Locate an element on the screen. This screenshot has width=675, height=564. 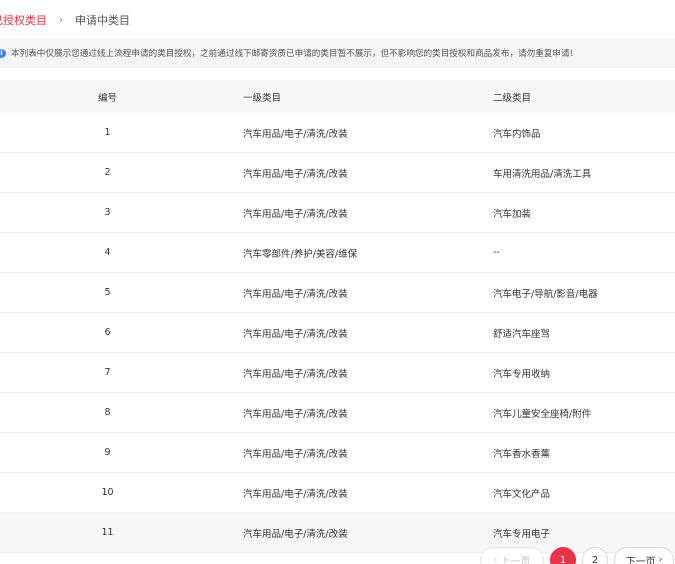
table-row: 9 汽车用品/电子/清洗/改装 汽车香水香薰 is located at coordinates (337, 453).